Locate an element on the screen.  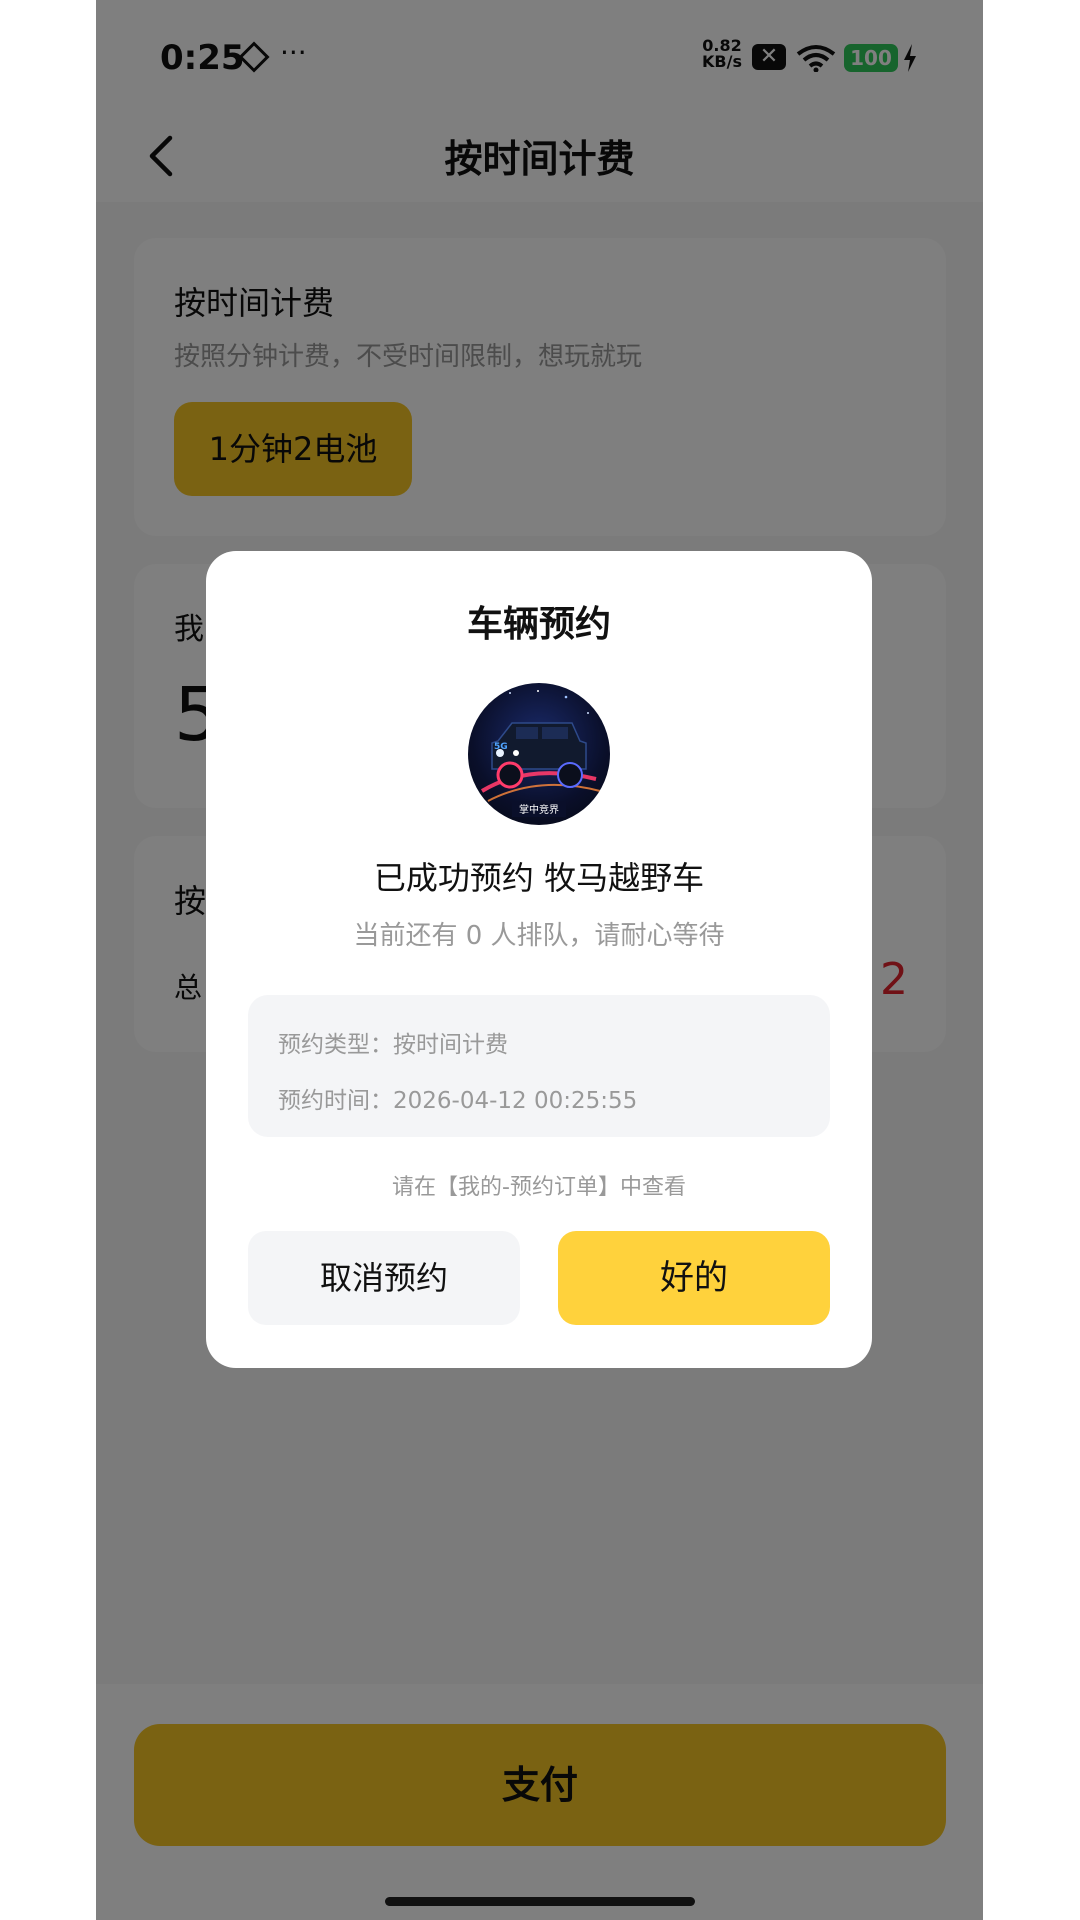
vehicle-avatar: 5G 掌中竞界 is located at coordinates (539, 754).